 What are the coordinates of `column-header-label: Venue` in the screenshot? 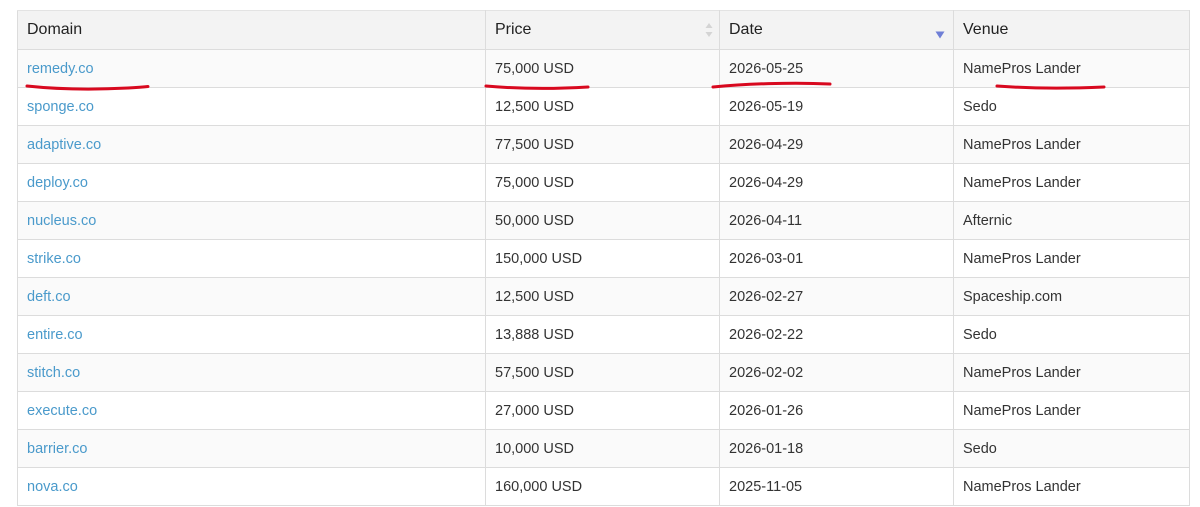 It's located at (986, 29).